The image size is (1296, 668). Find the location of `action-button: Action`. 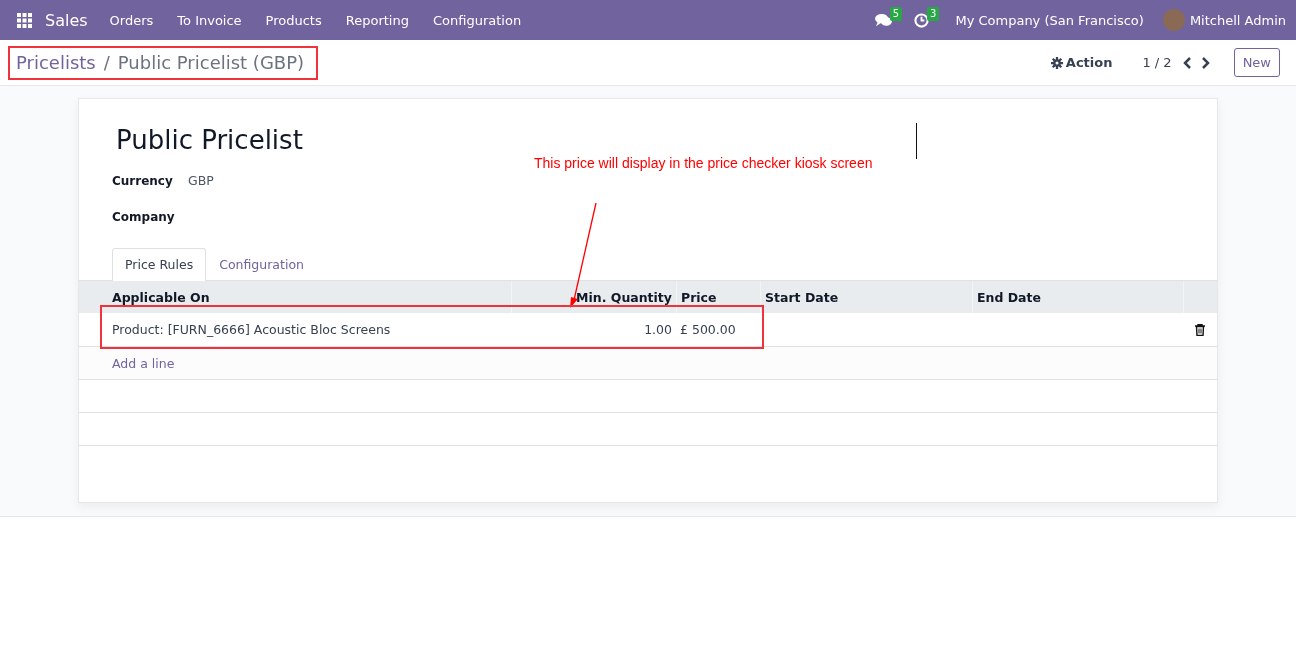

action-button: Action is located at coordinates (1081, 62).